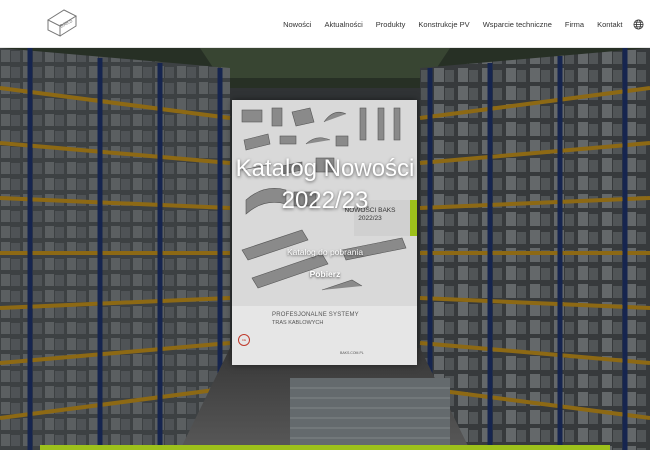 The height and width of the screenshot is (450, 650). Describe the element at coordinates (62, 24) in the screenshot. I see `baks-logo: BAKS` at that location.